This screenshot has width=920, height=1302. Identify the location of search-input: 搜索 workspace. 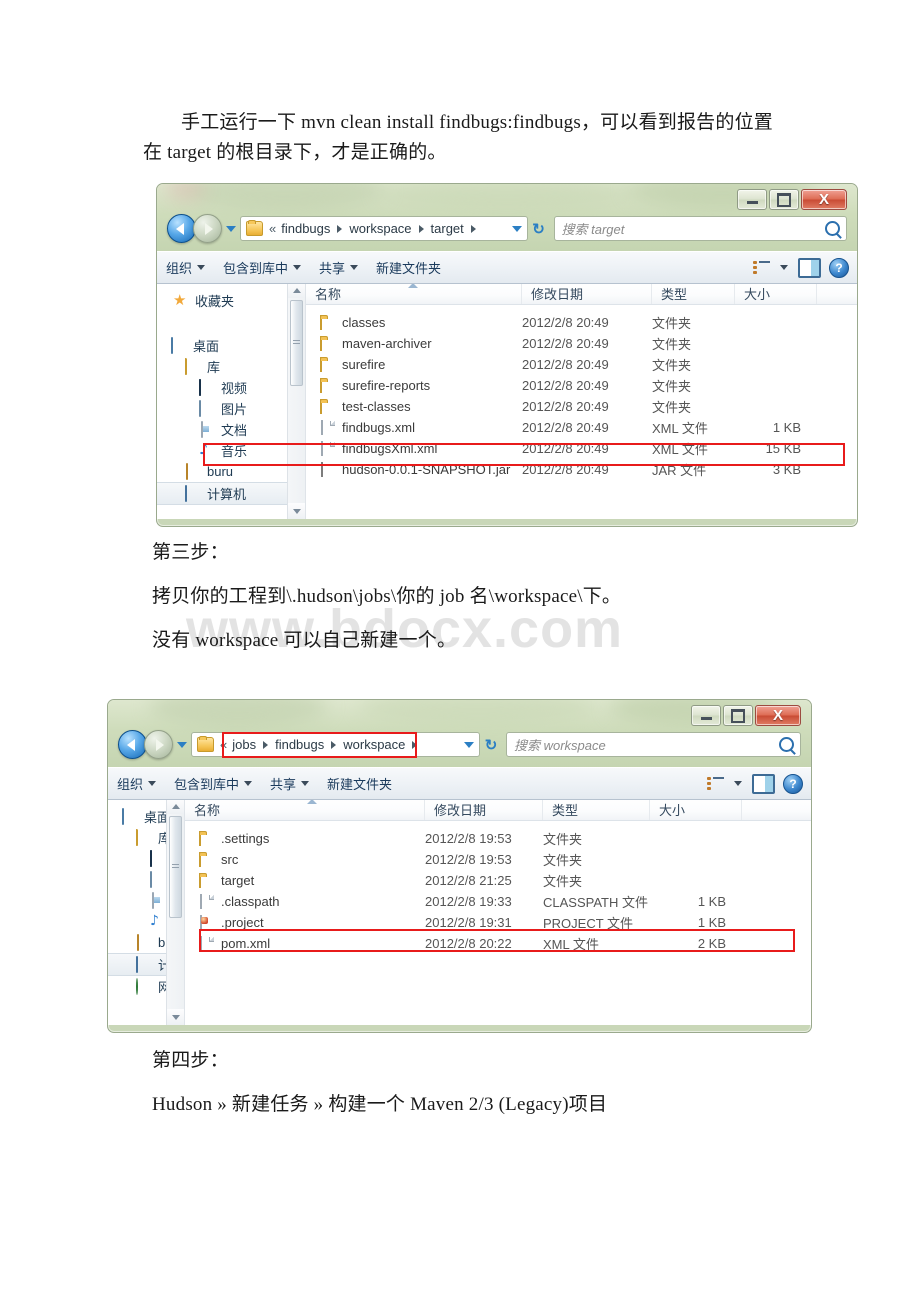
(646, 744).